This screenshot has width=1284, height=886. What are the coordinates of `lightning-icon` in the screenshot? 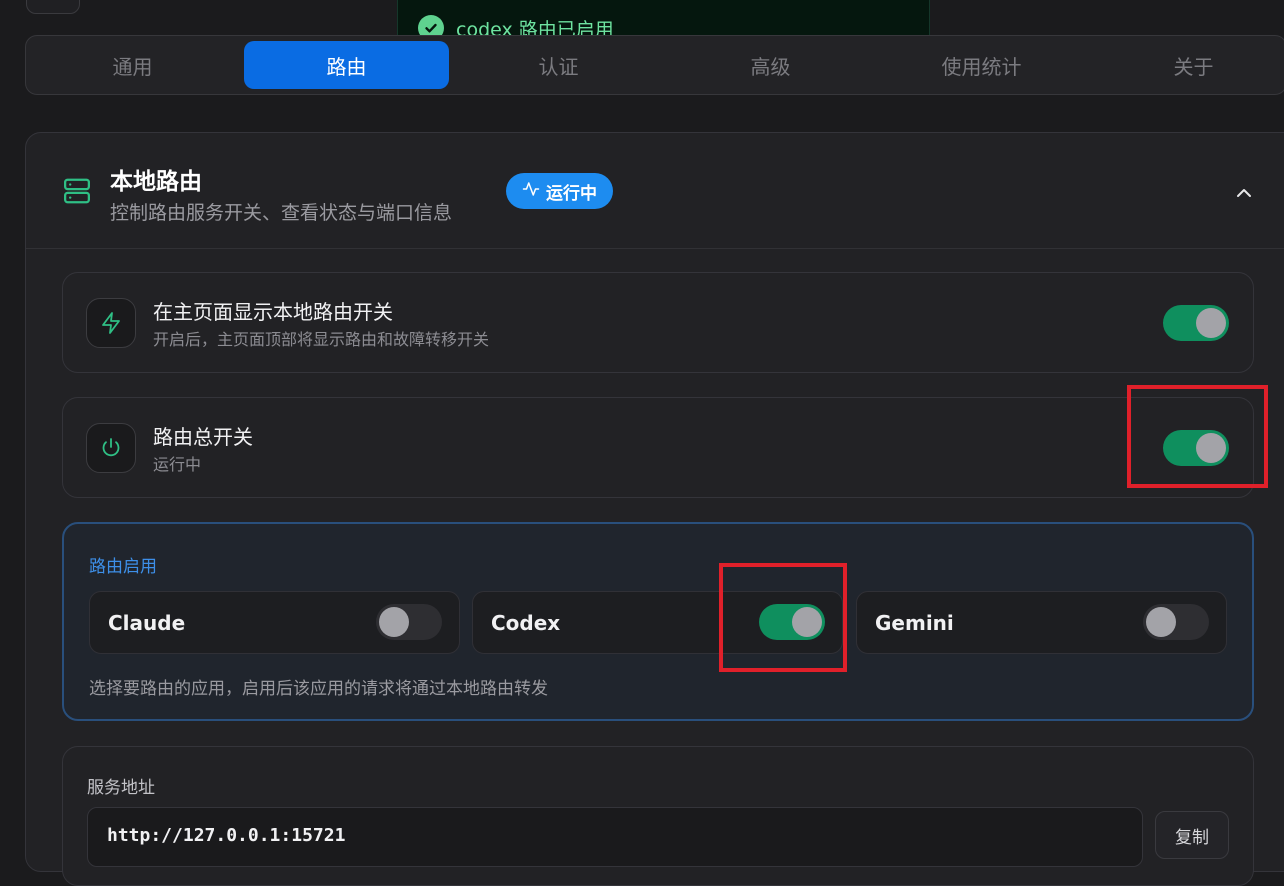 It's located at (111, 323).